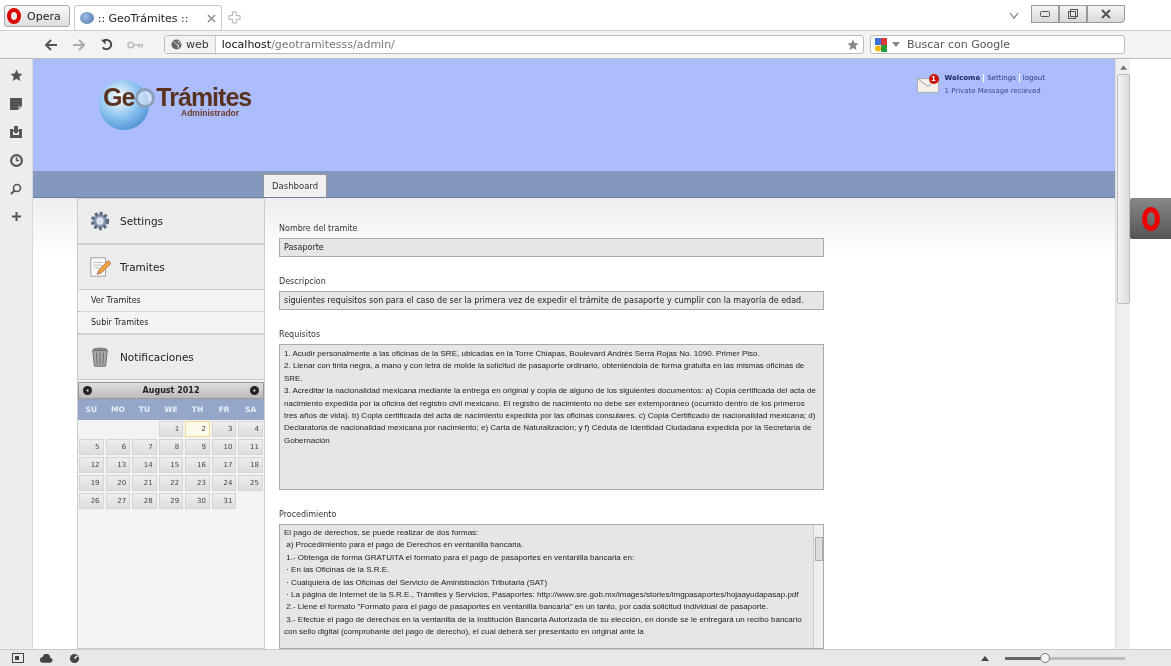 This screenshot has width=1171, height=666. Describe the element at coordinates (881, 44) in the screenshot. I see `google-logo-icon` at that location.